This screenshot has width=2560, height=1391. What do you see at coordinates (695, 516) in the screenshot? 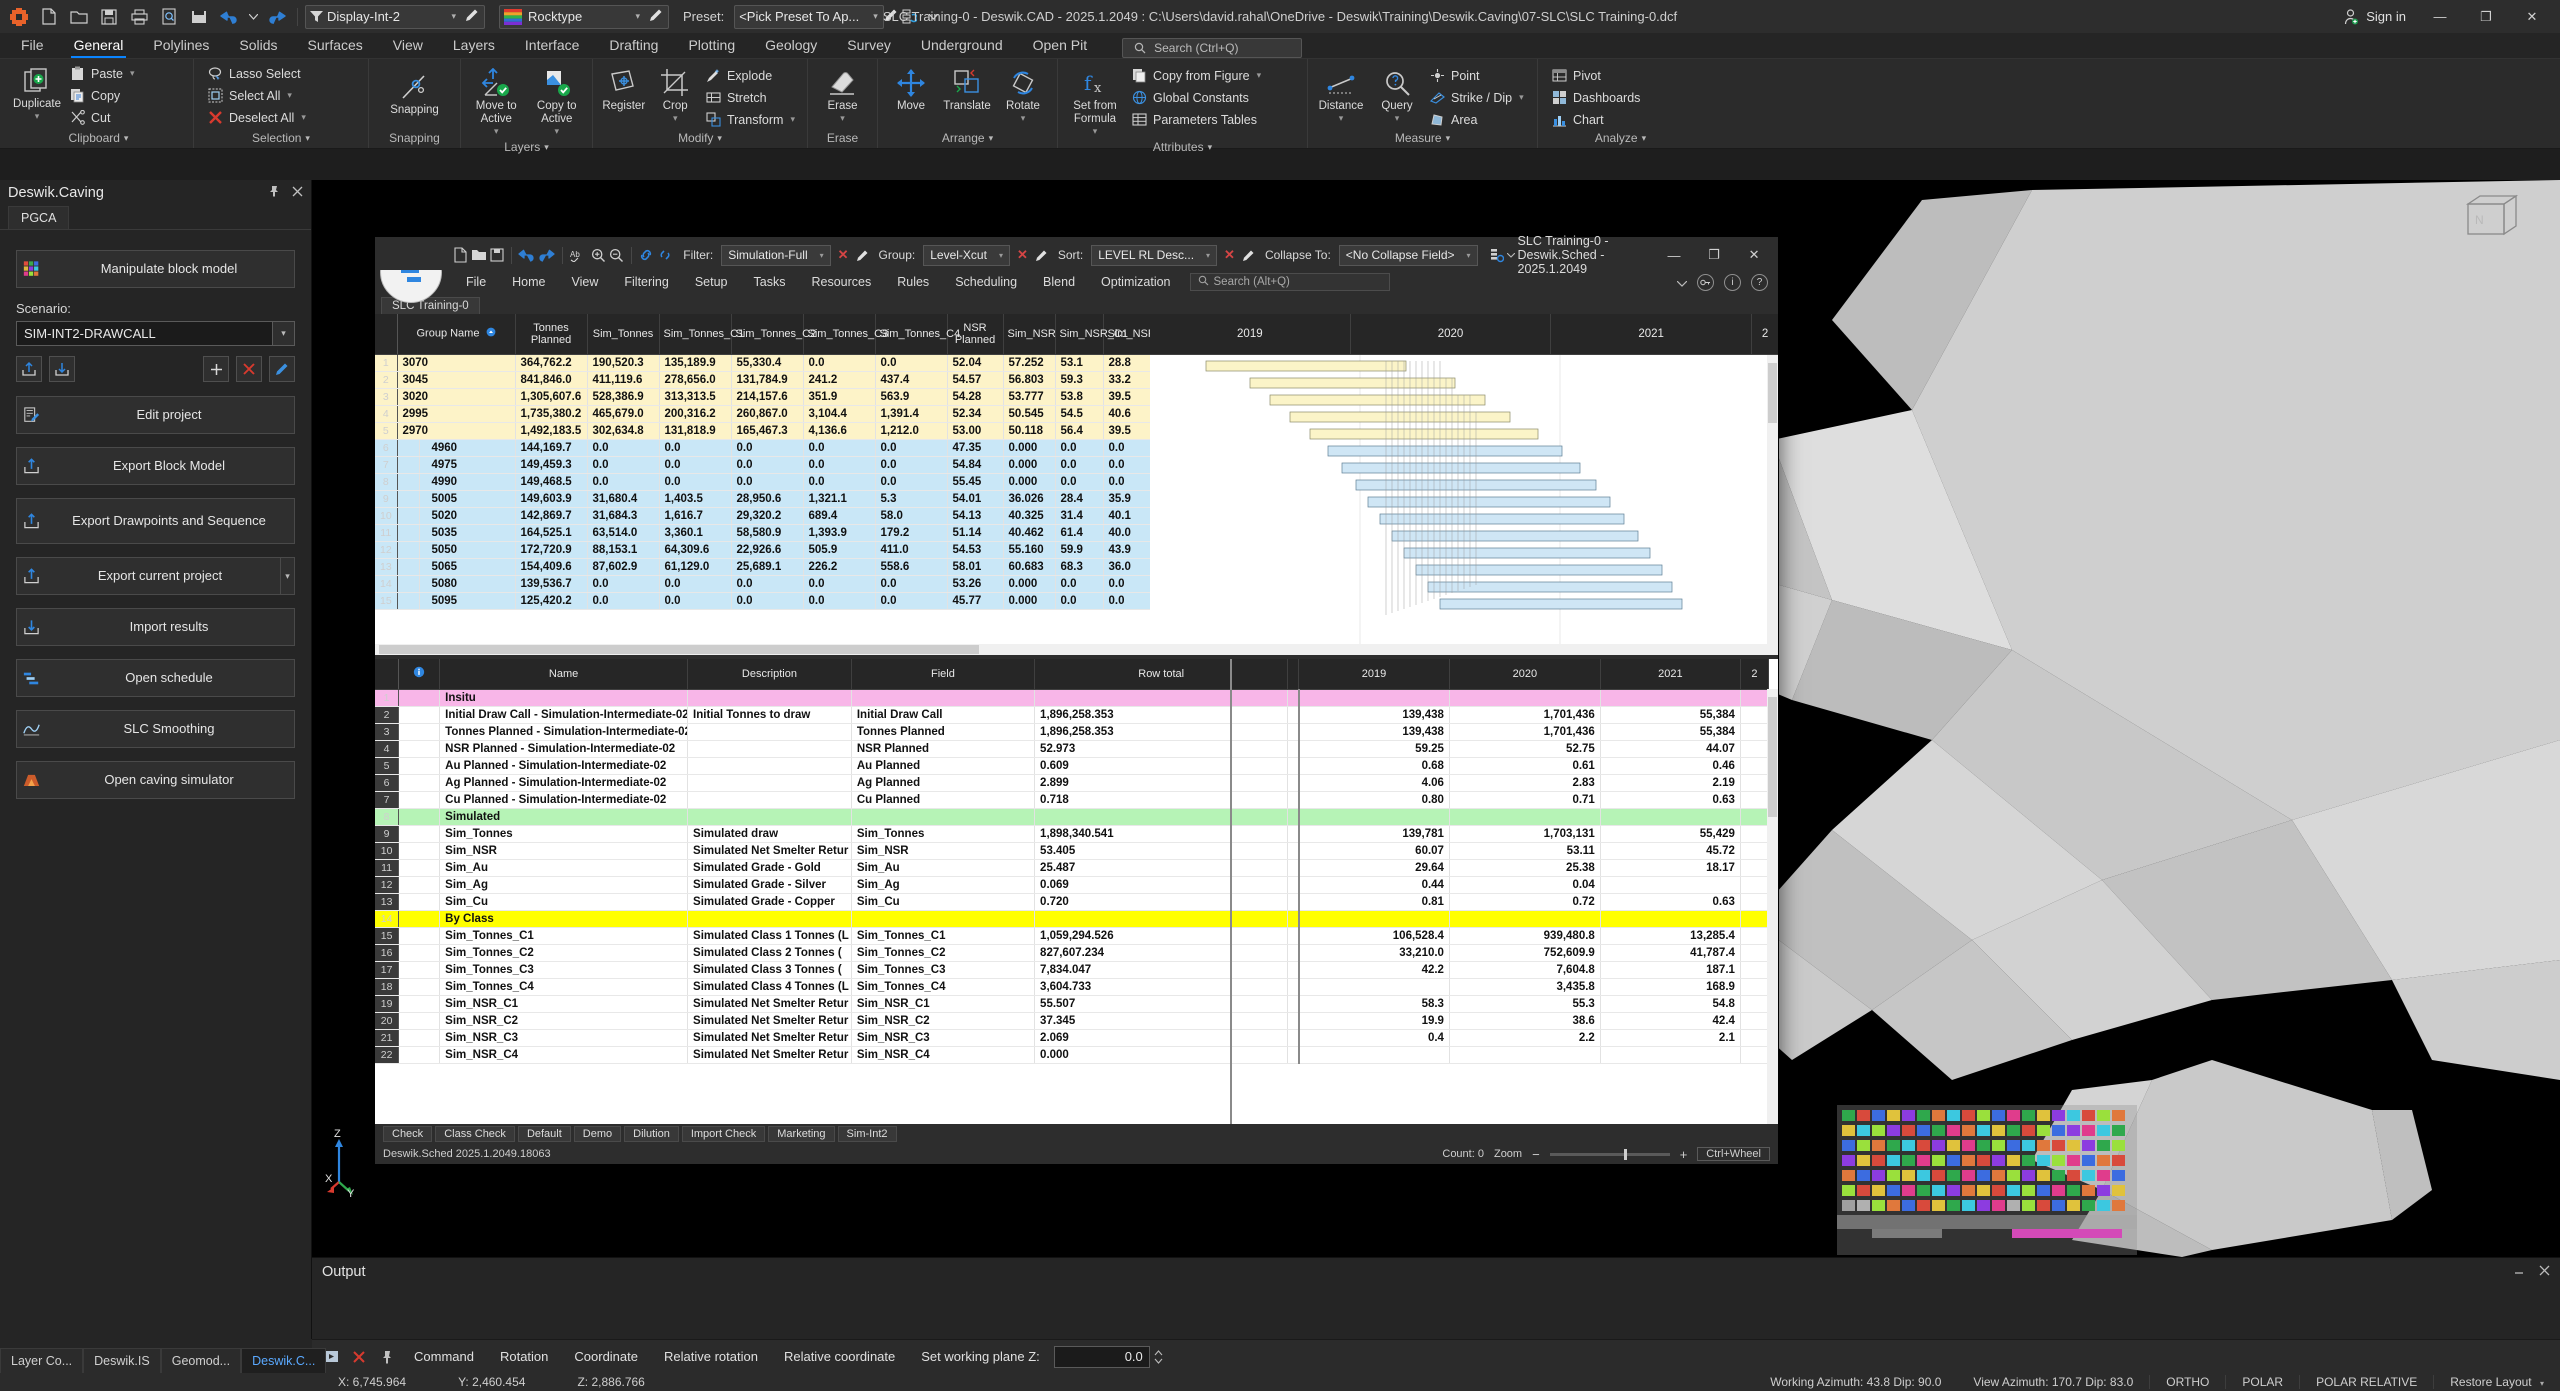
I see `cell-3: 1,616.7` at bounding box center [695, 516].